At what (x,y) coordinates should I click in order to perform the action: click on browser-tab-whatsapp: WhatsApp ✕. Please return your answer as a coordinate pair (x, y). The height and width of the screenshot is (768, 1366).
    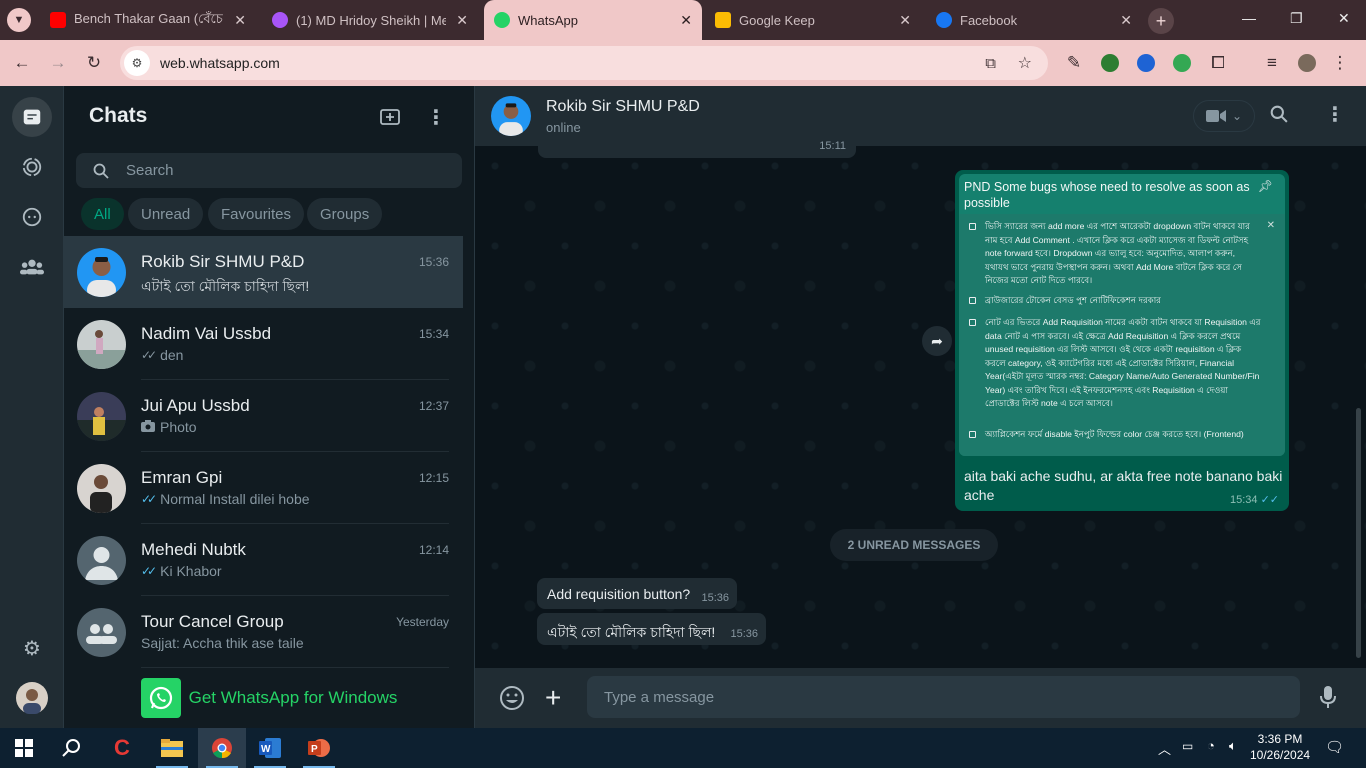
    Looking at the image, I should click on (593, 20).